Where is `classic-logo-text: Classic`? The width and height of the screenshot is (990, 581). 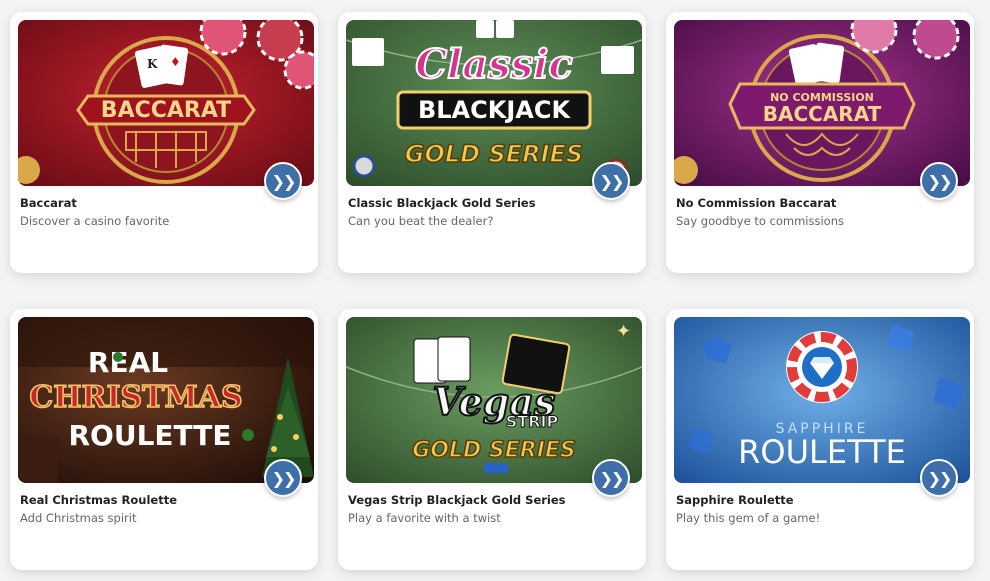 classic-logo-text: Classic is located at coordinates (494, 64).